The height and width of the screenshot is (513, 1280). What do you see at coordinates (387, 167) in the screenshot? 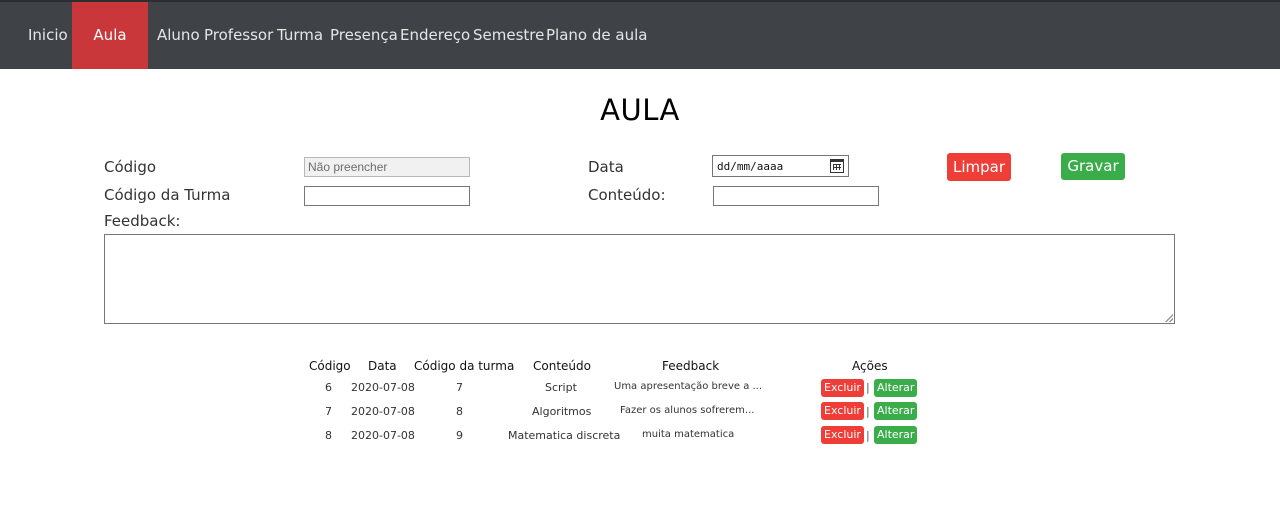
I see `codigo-input` at bounding box center [387, 167].